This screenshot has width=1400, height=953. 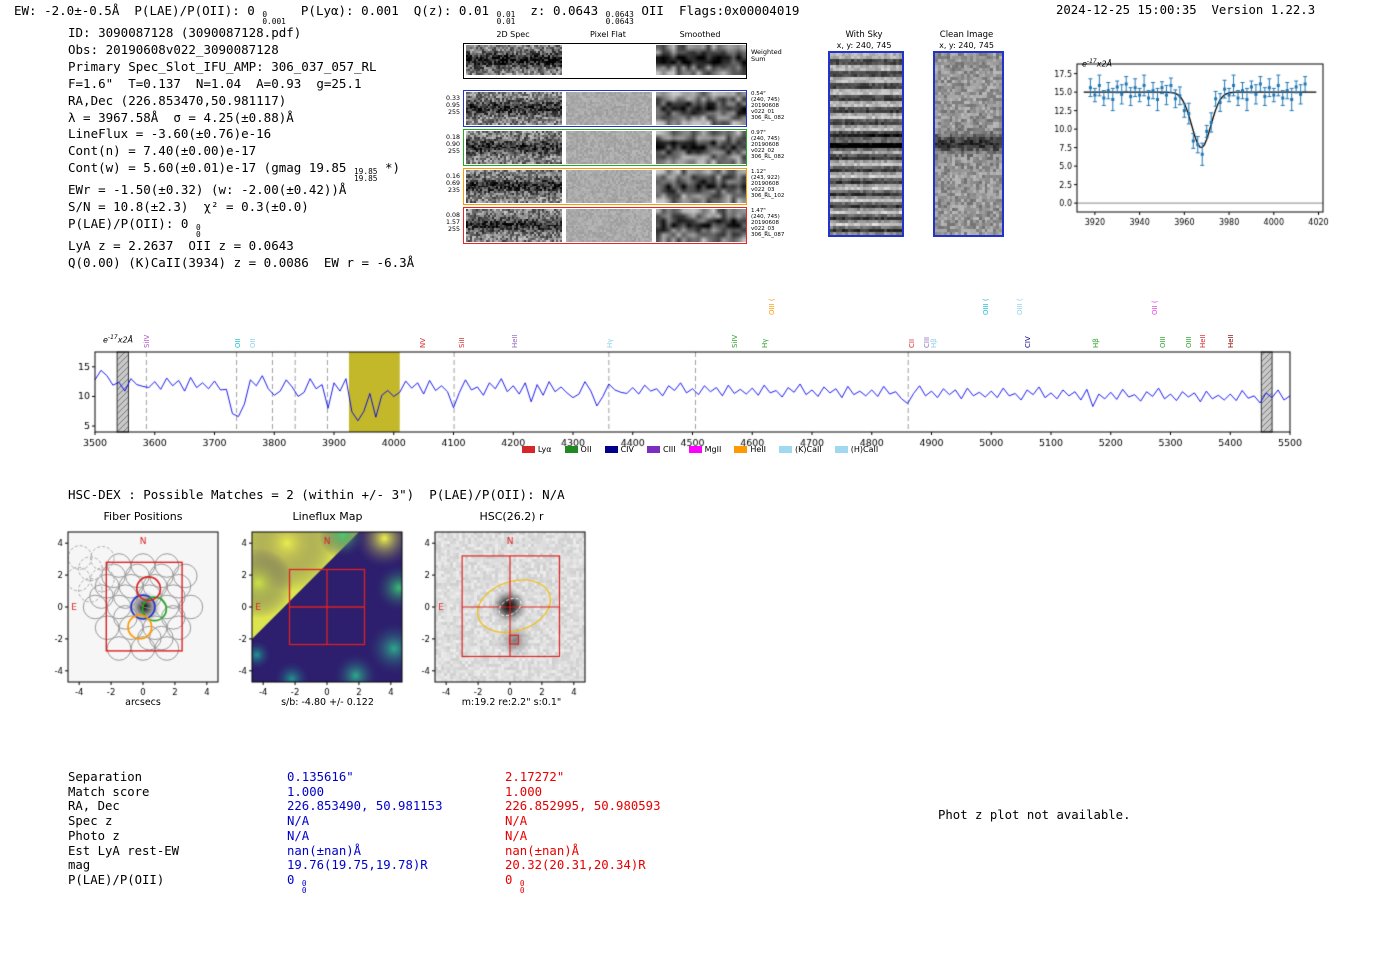 What do you see at coordinates (207, 190) in the screenshot?
I see `text-segment: EWr = -1.50(±0.32) (w: -2.00(±0.42))Å` at bounding box center [207, 190].